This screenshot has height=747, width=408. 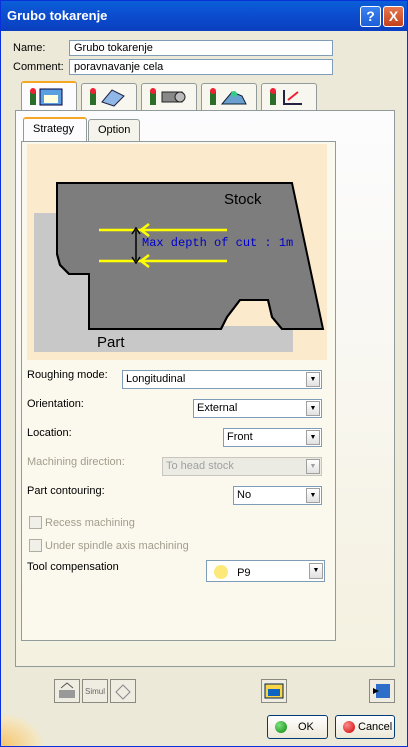 I want to click on tool-compensation-label: Tool compensation, so click(x=73, y=567).